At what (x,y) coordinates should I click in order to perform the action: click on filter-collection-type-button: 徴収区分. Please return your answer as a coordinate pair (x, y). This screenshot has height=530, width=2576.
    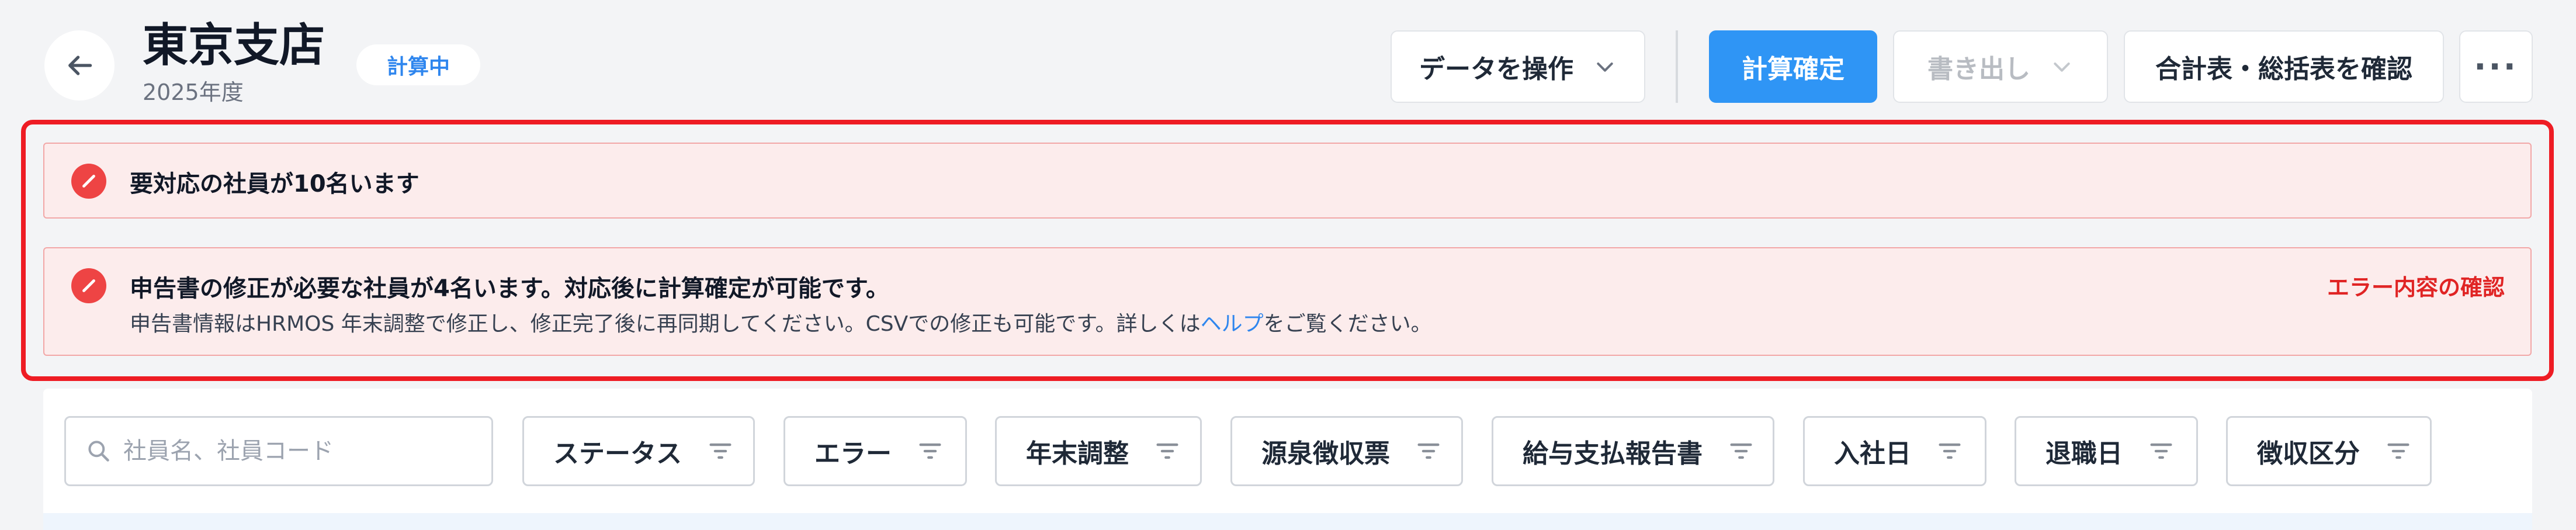
    Looking at the image, I should click on (2329, 451).